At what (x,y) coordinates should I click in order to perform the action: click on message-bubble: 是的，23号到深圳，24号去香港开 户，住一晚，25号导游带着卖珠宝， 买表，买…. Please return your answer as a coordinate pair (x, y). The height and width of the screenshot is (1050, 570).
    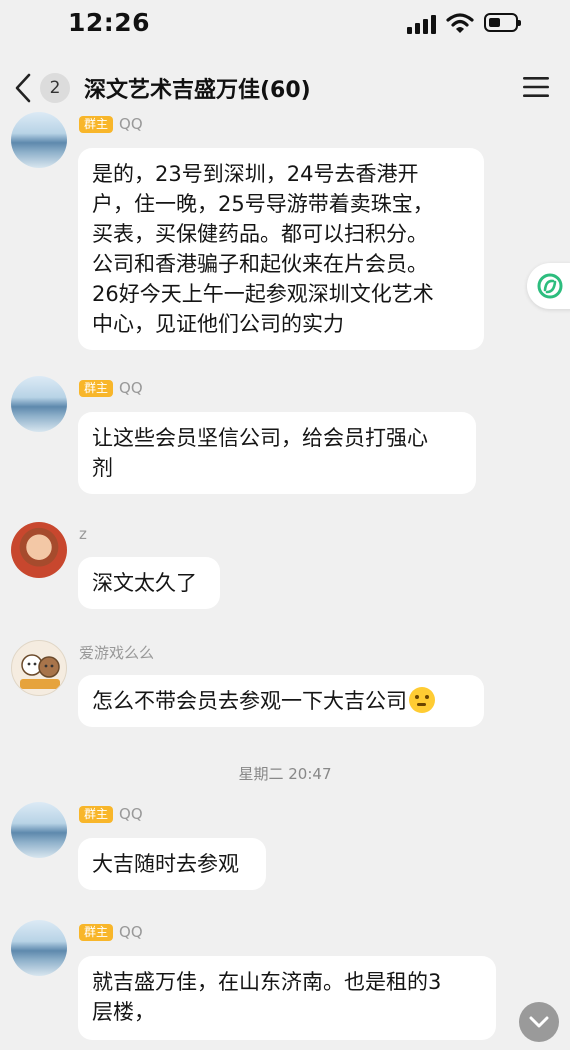
    Looking at the image, I should click on (281, 249).